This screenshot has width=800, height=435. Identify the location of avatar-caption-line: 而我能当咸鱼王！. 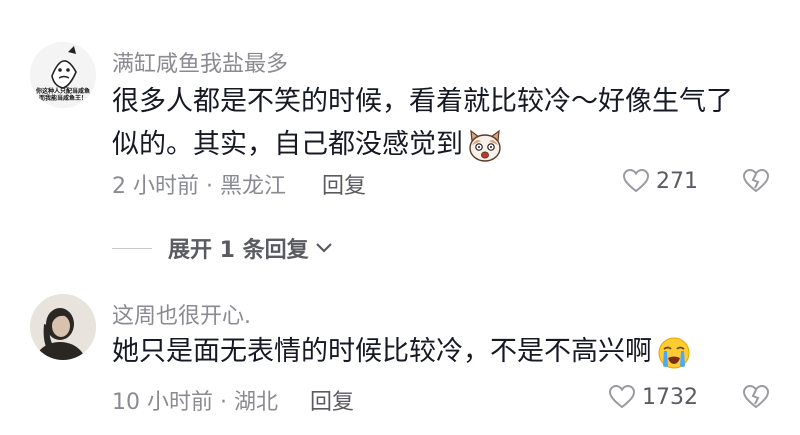
(62, 98).